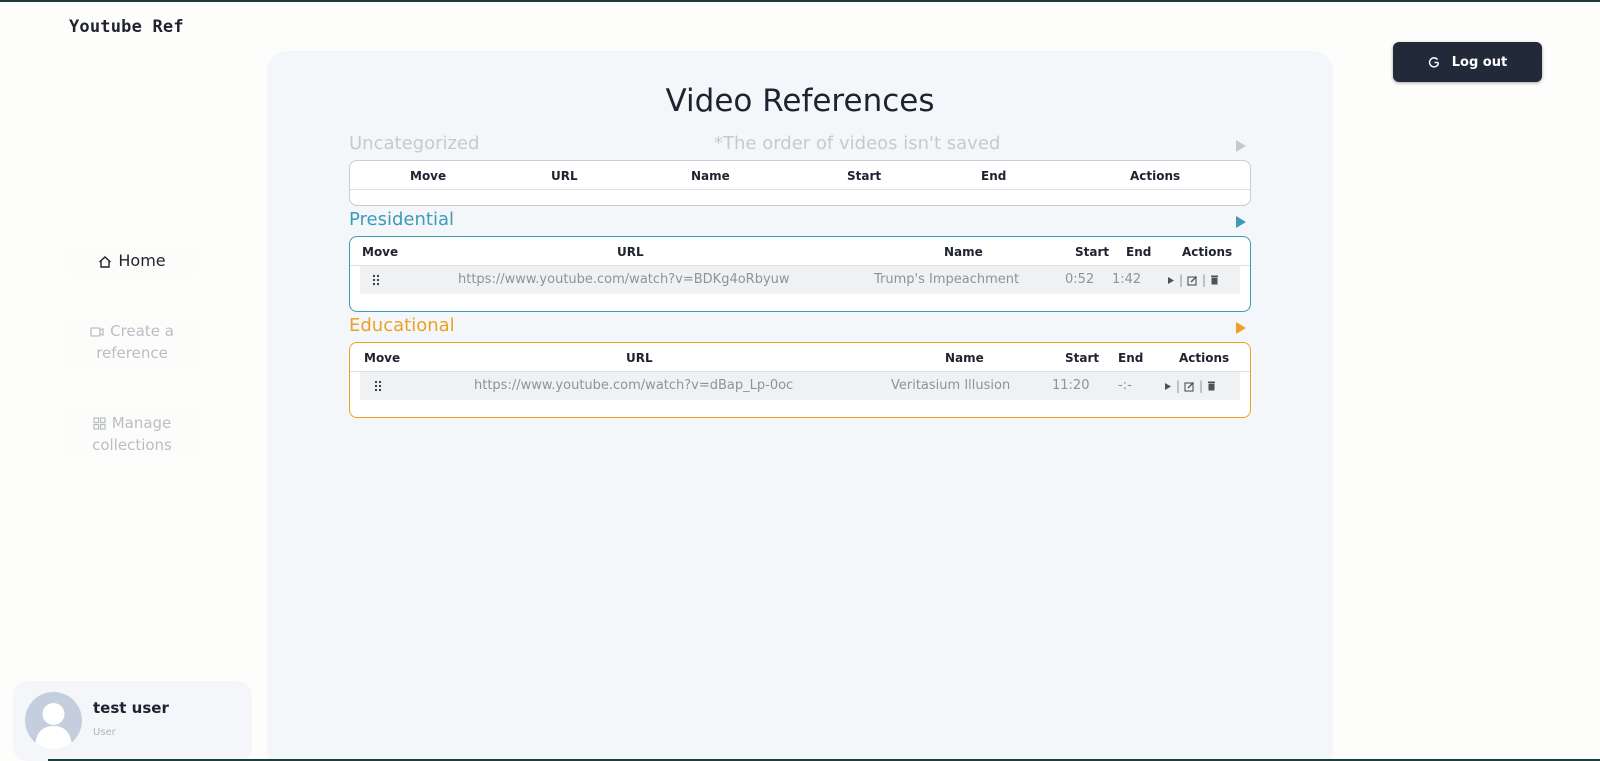 The width and height of the screenshot is (1600, 761). Describe the element at coordinates (104, 732) in the screenshot. I see `user-role: User` at that location.